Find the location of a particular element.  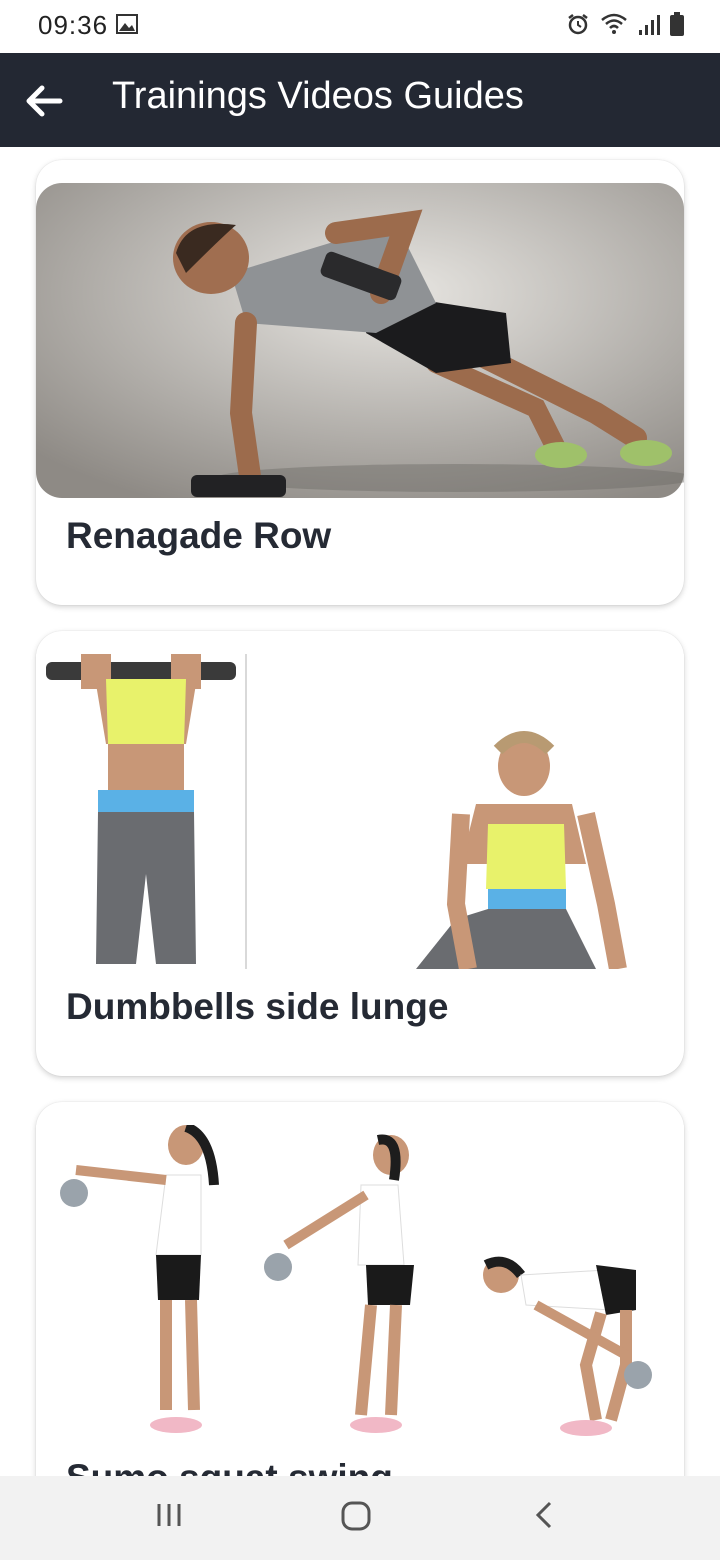

signal-icon is located at coordinates (649, 25).